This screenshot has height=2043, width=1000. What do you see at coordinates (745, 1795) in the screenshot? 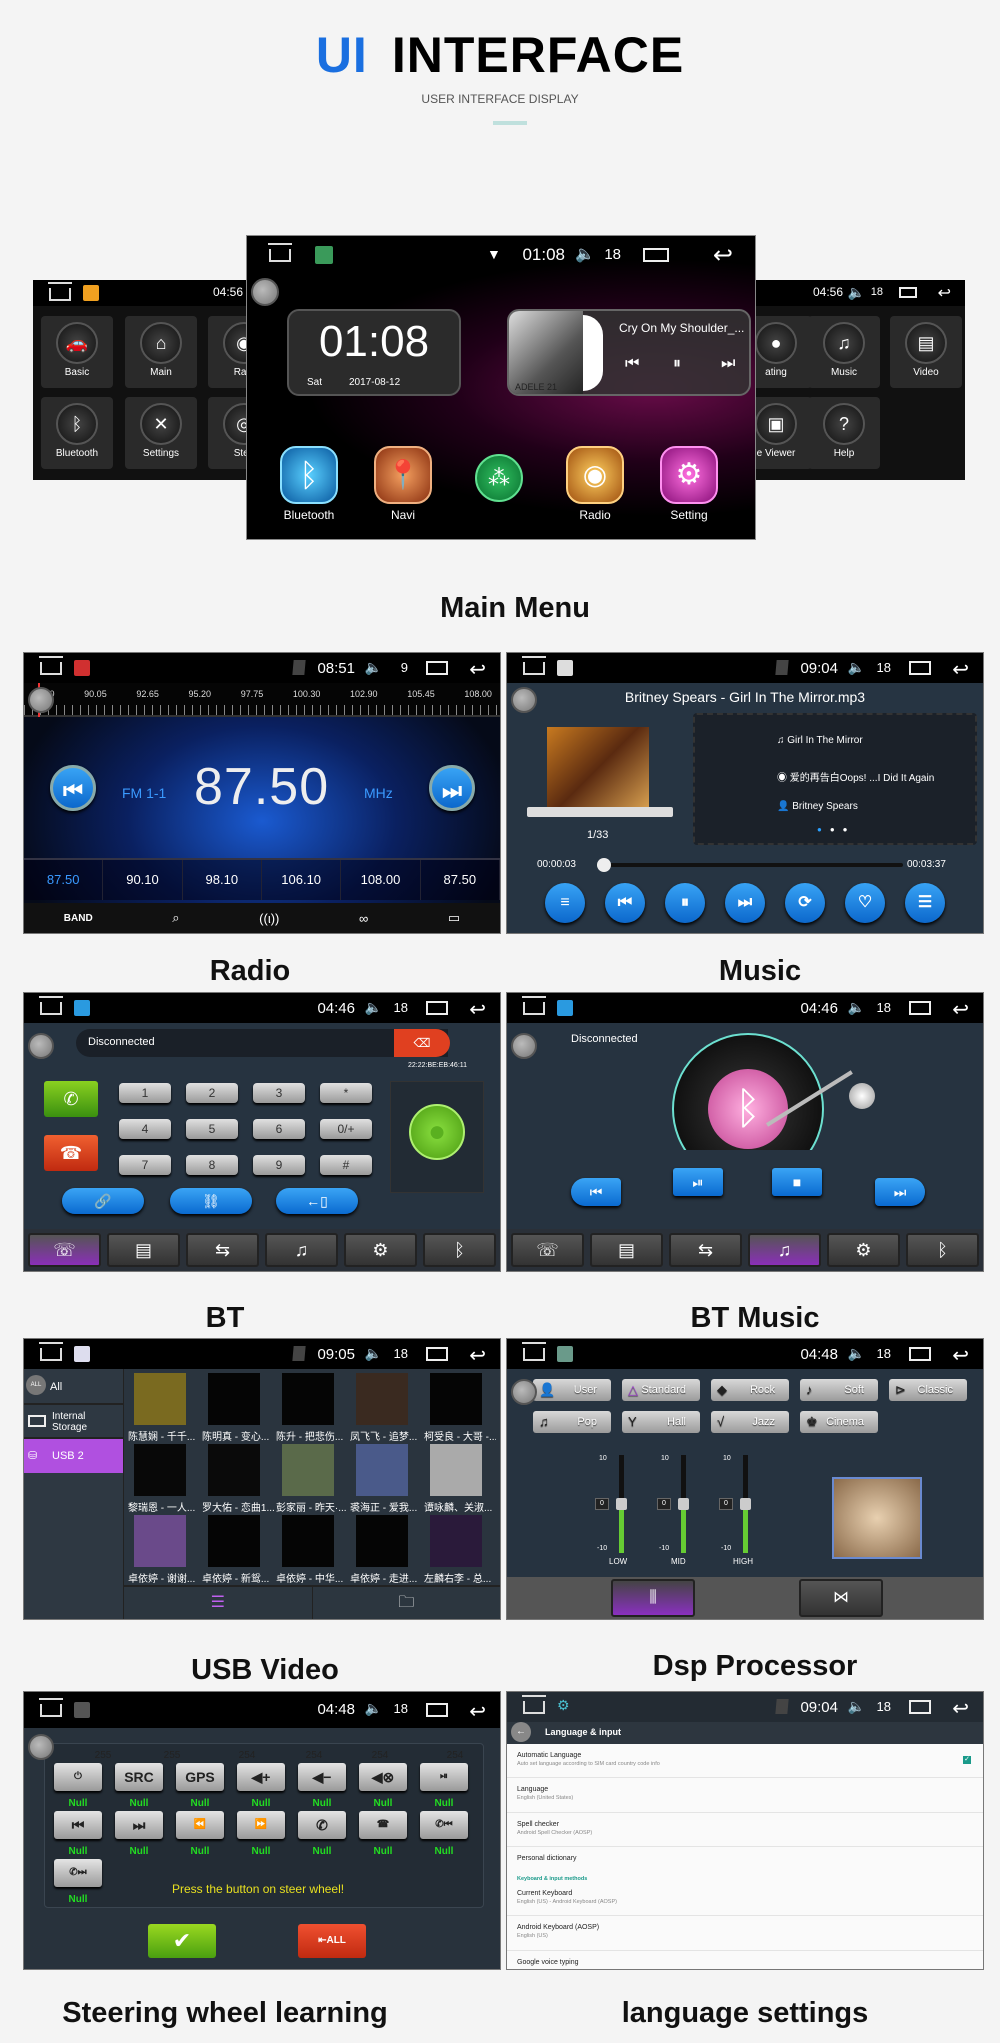
I see `setting-language: Language English (United States)` at bounding box center [745, 1795].